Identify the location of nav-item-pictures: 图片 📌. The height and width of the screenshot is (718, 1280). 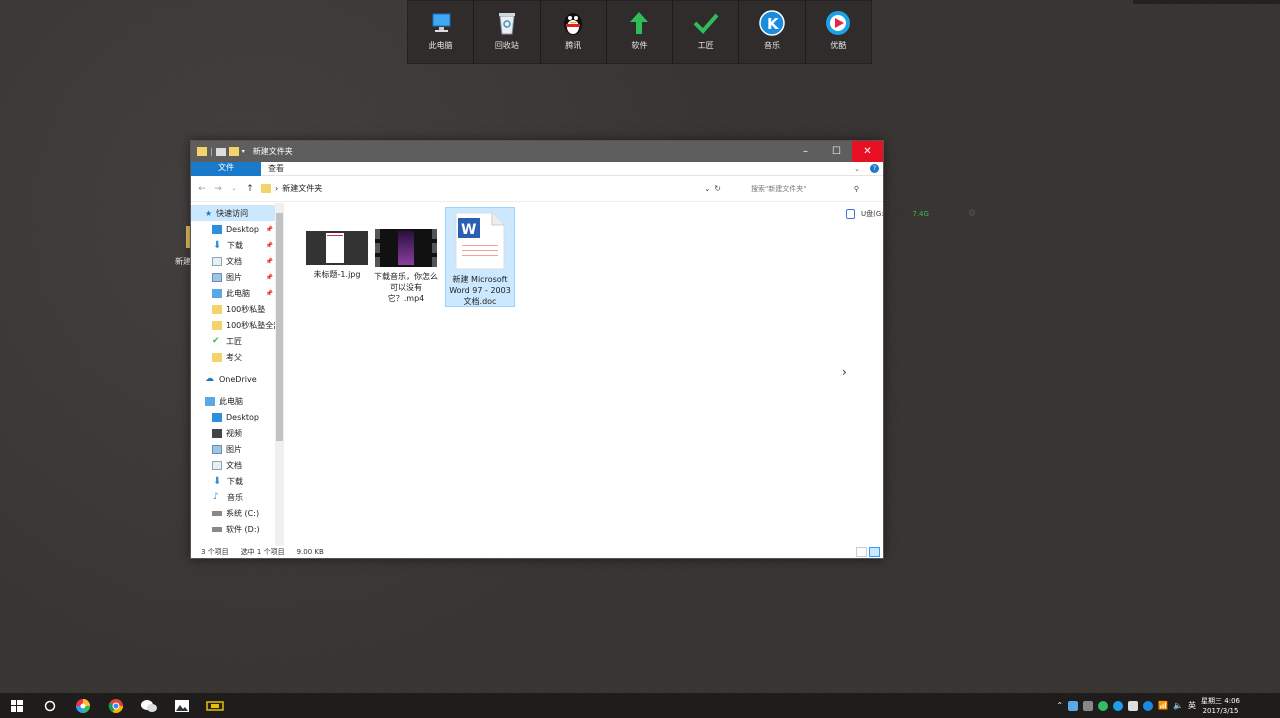
(233, 277).